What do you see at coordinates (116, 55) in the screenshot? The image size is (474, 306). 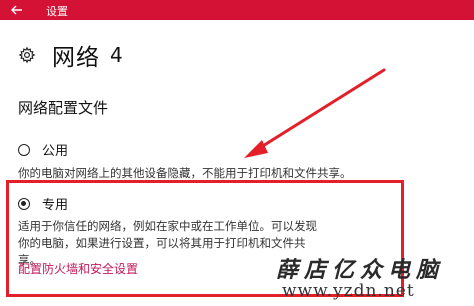 I see `page-number: 4` at bounding box center [116, 55].